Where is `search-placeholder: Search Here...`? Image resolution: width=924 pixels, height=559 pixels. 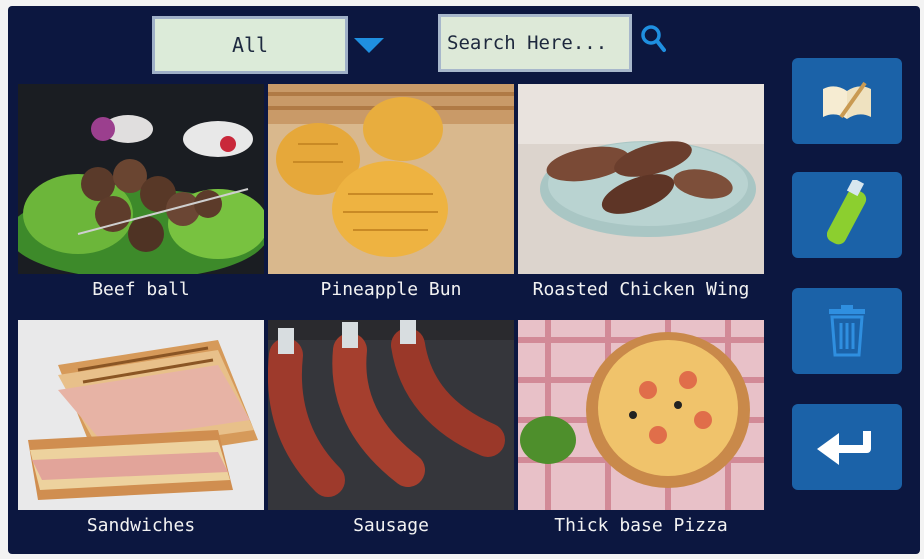
search-placeholder: Search Here... is located at coordinates (527, 43).